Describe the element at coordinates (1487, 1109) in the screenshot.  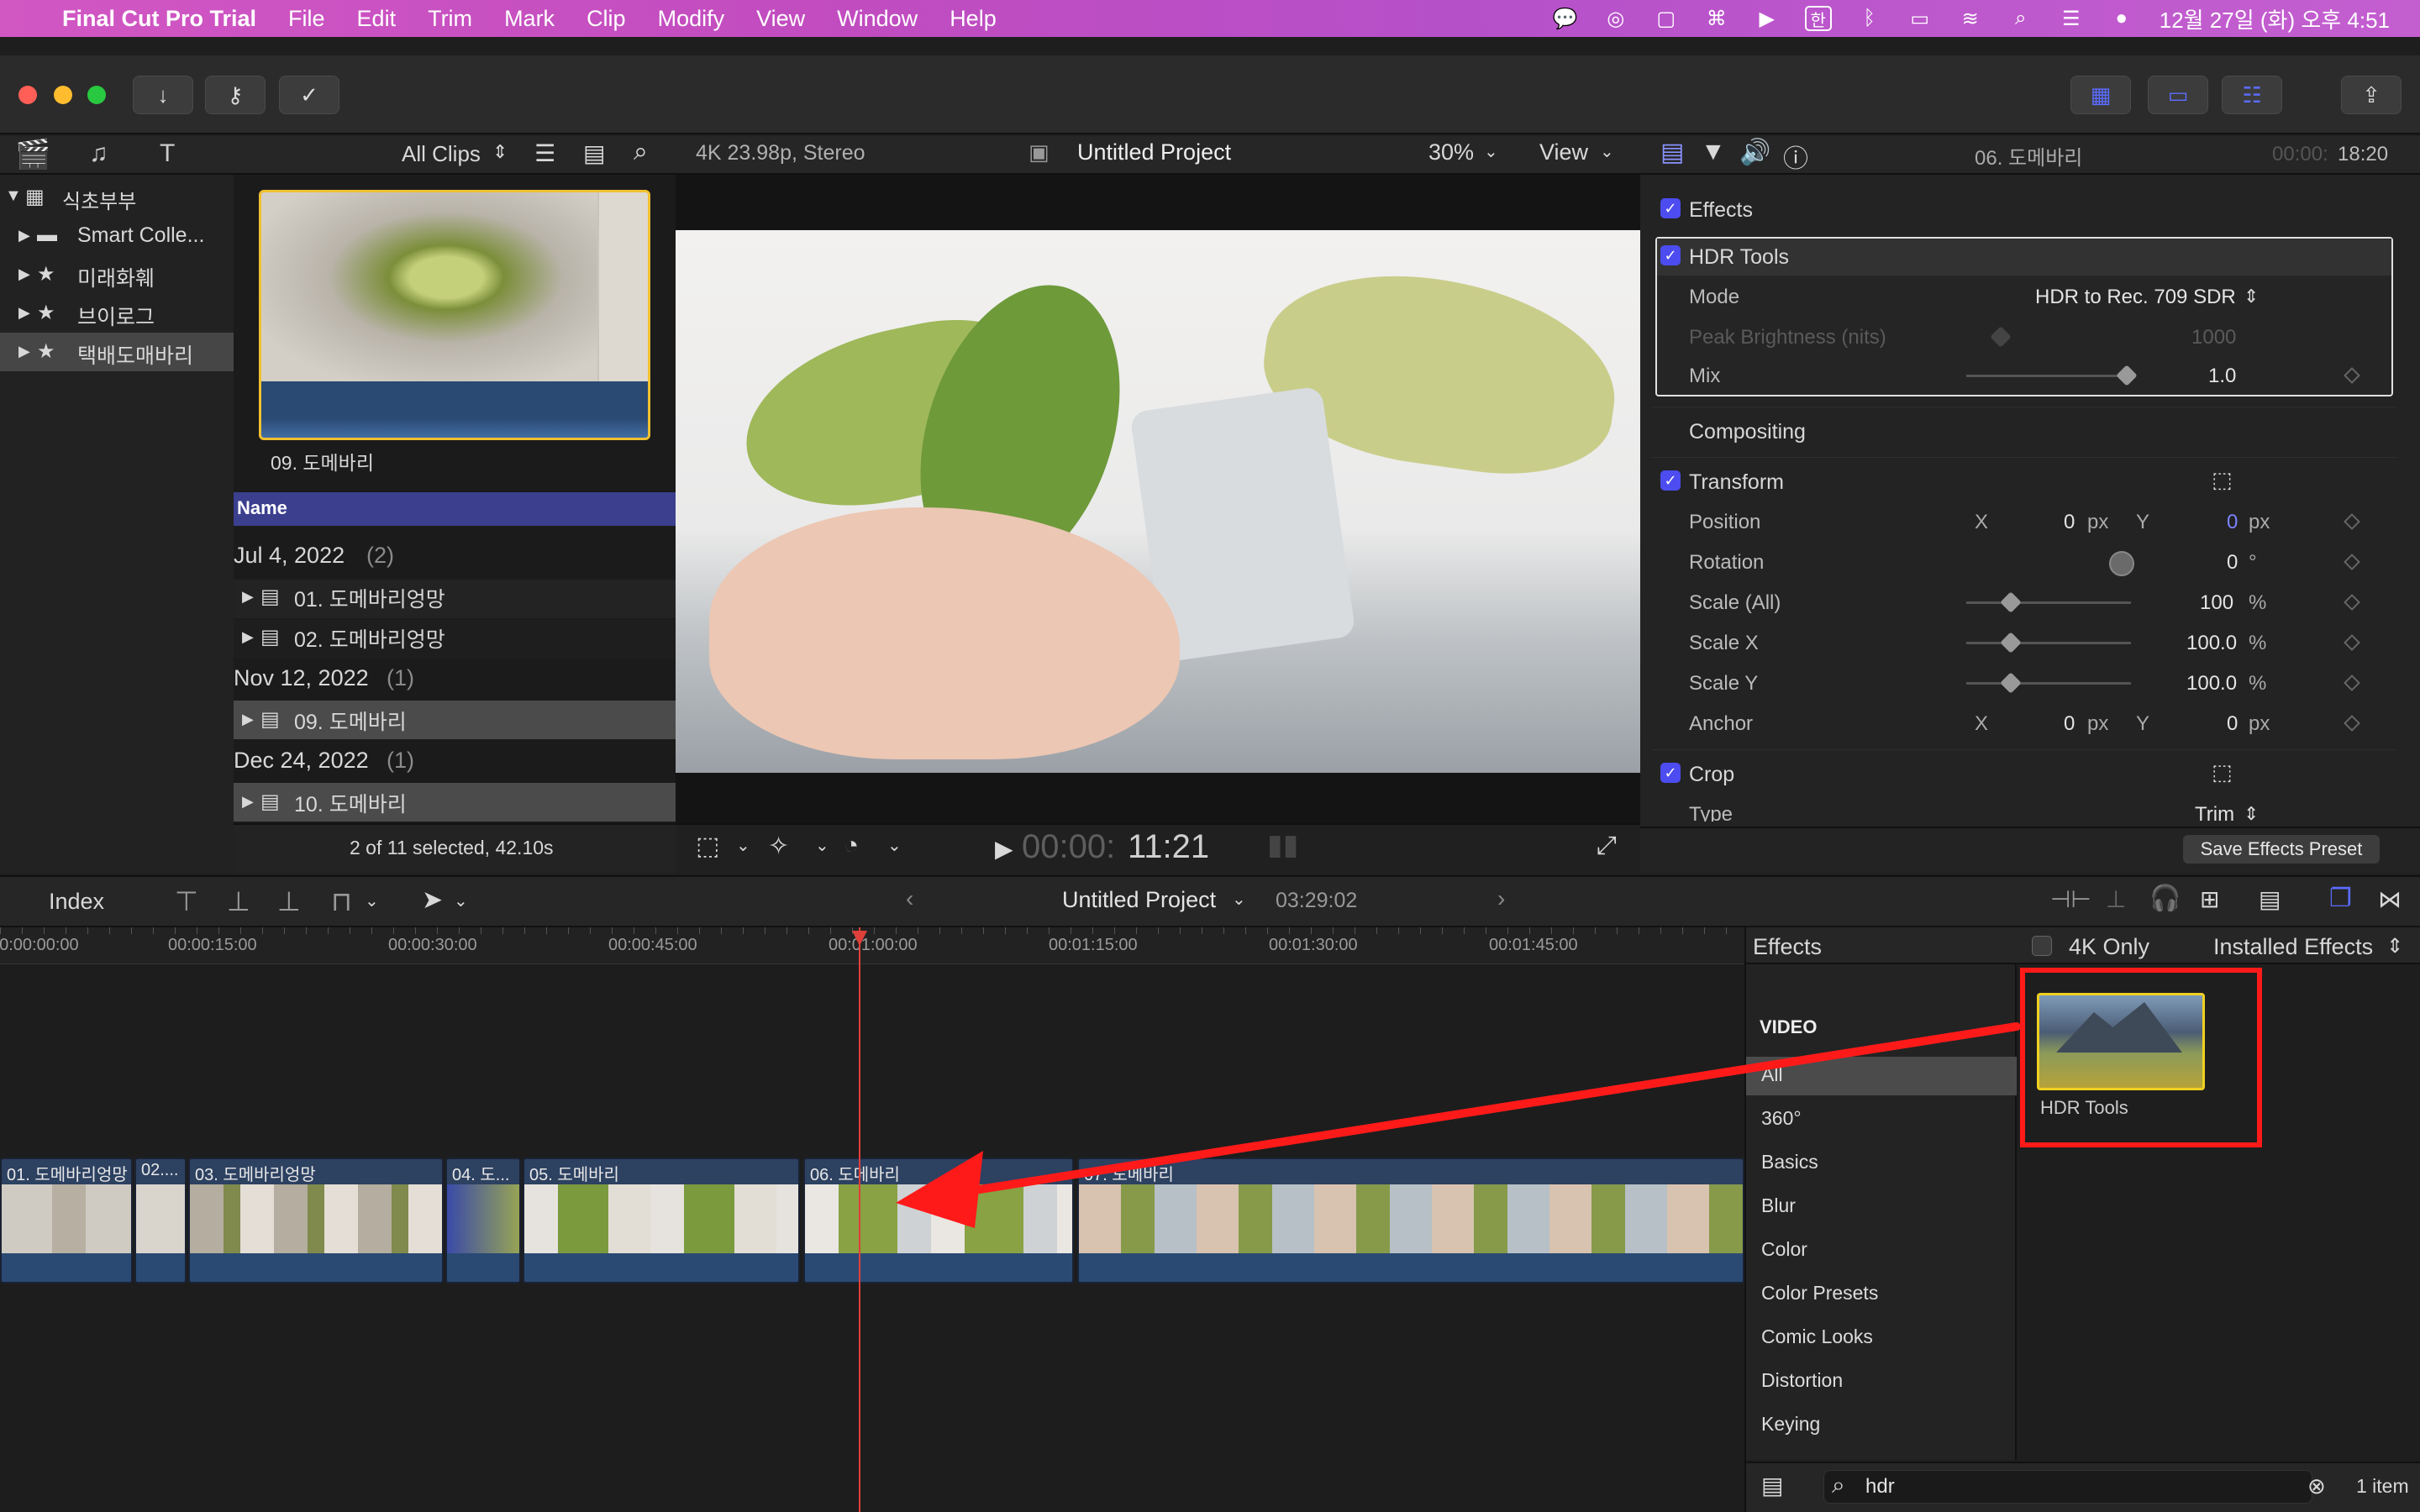
I see `annotation-arrow-shaft` at that location.